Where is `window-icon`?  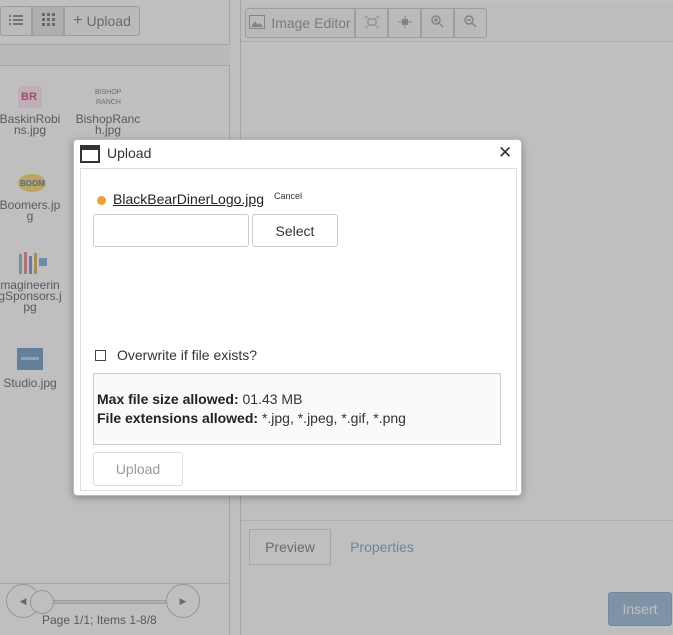 window-icon is located at coordinates (90, 154).